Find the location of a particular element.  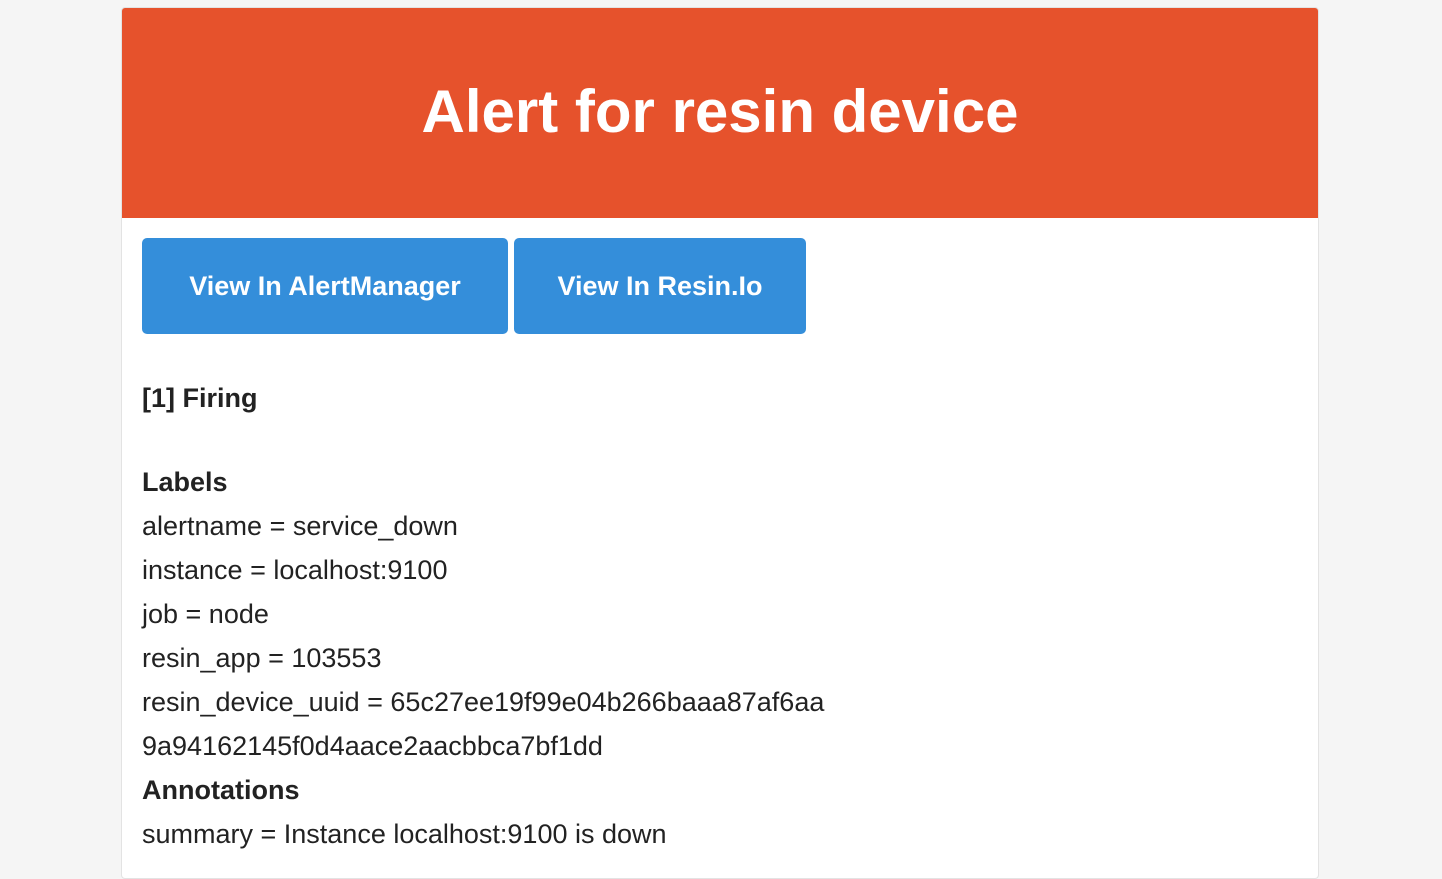

view-in-resin-button: View In Resin.Io is located at coordinates (660, 286).